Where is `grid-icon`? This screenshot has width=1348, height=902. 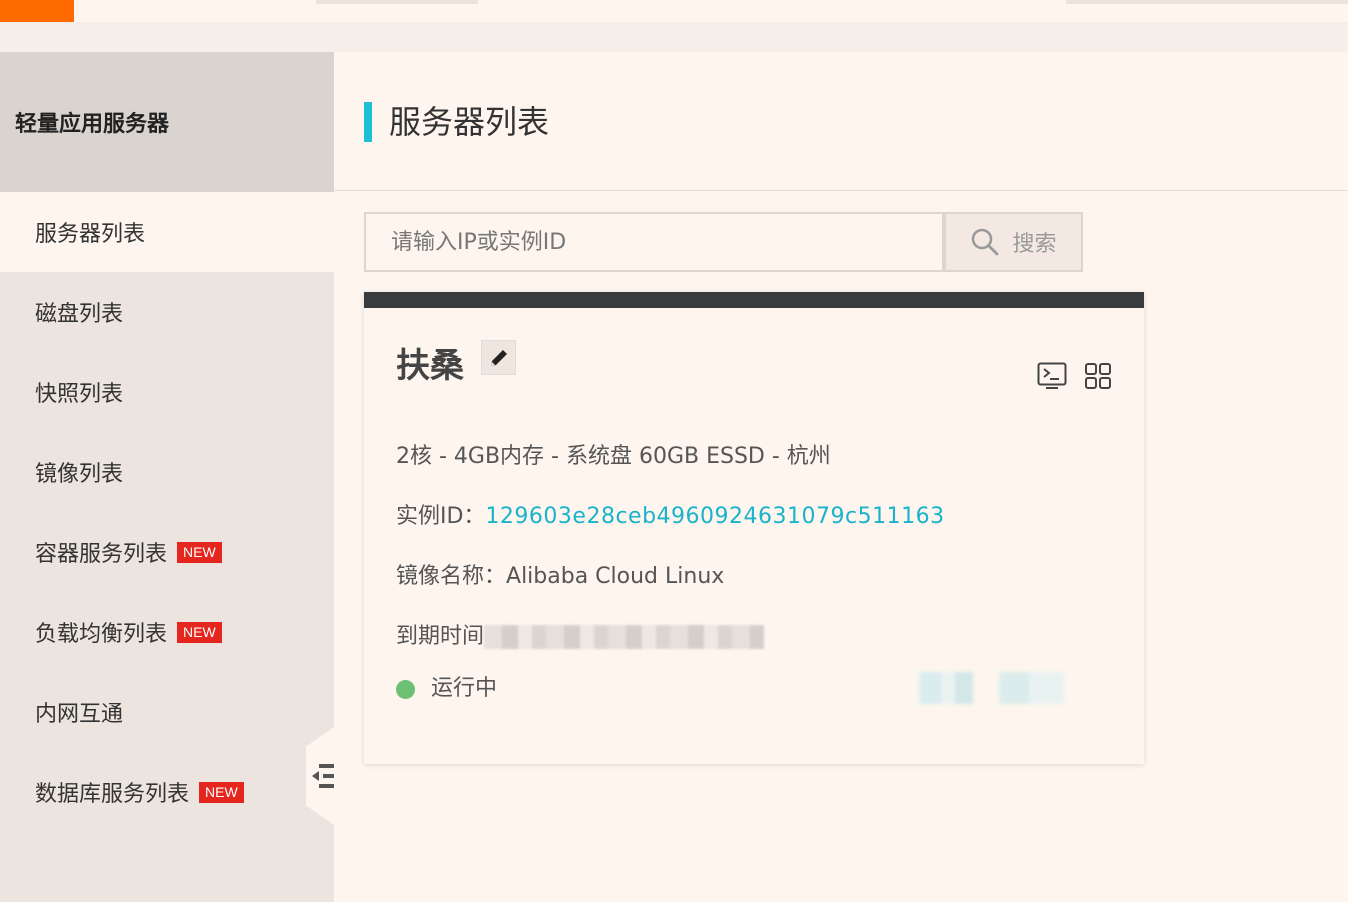
grid-icon is located at coordinates (1098, 376).